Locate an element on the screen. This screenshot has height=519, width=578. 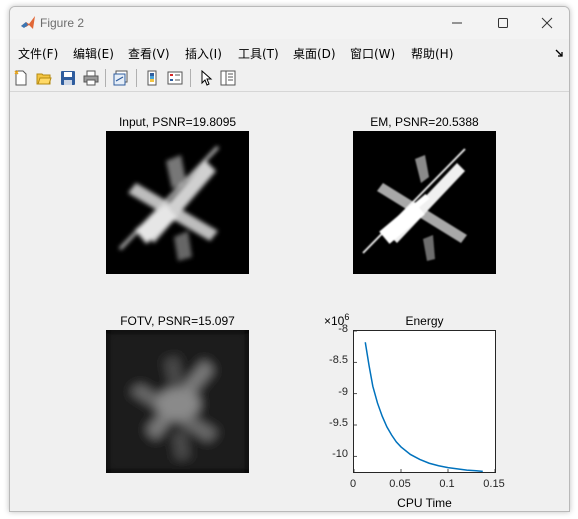
menu-insert: 插入(I) is located at coordinates (203, 53).